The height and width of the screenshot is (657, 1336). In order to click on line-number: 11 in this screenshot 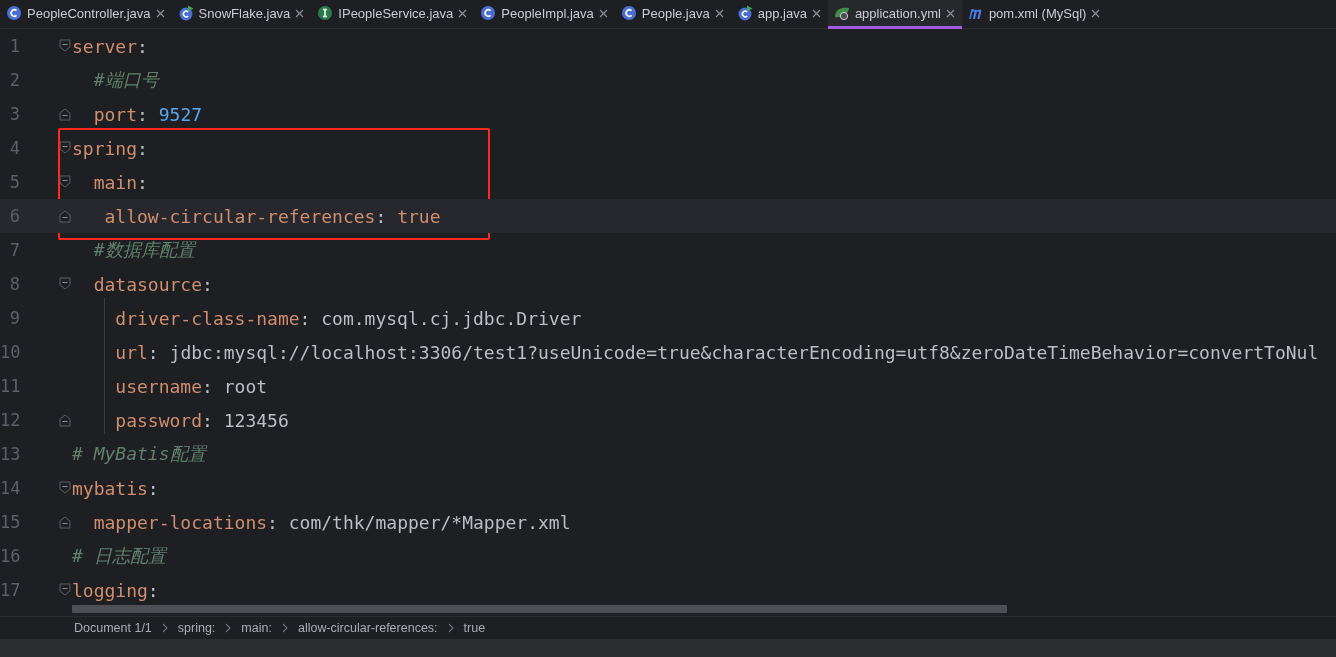, I will do `click(10, 386)`.